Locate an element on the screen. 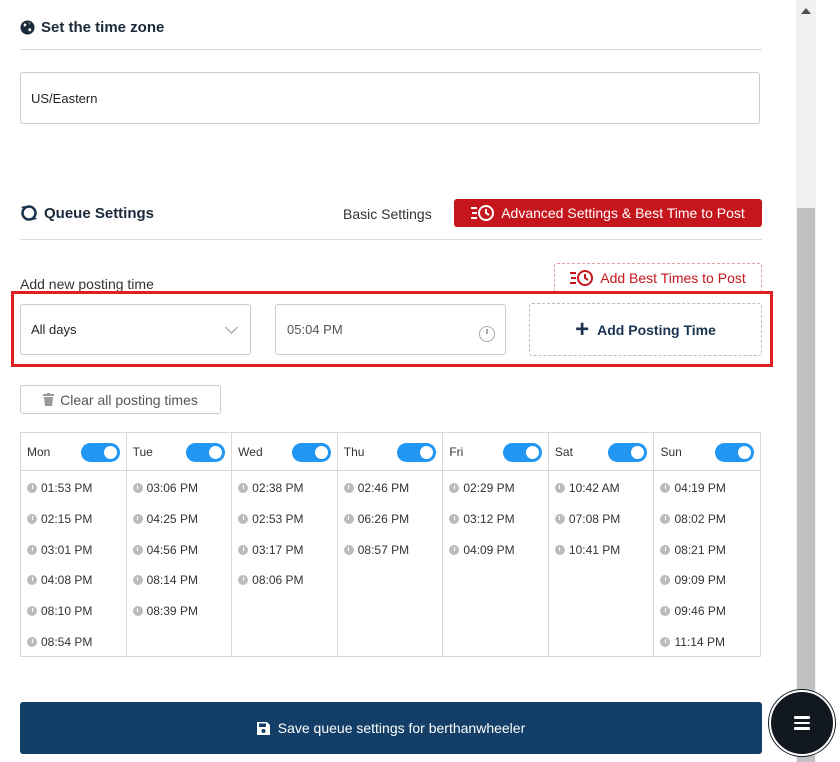  posting-time-item: 08:21 PM is located at coordinates (692, 550).